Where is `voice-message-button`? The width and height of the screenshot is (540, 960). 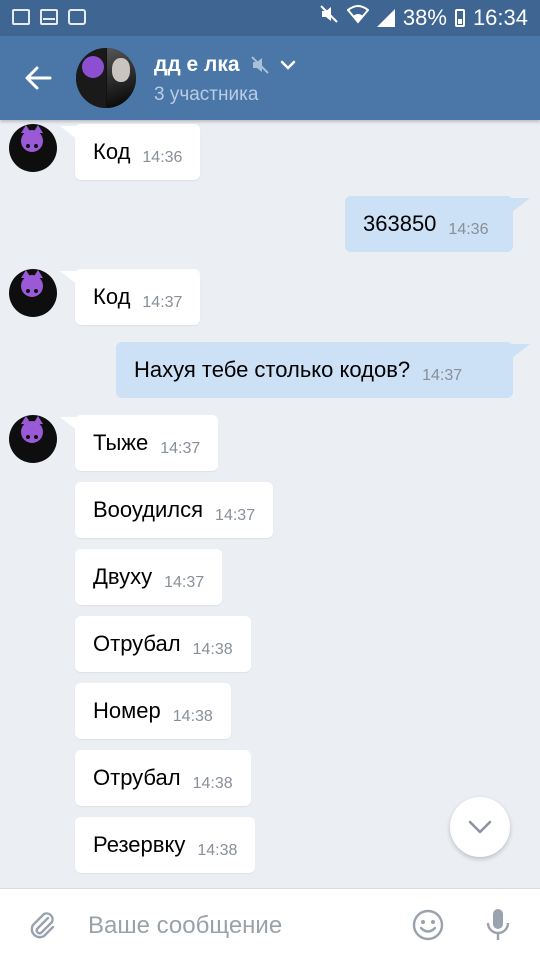 voice-message-button is located at coordinates (498, 925).